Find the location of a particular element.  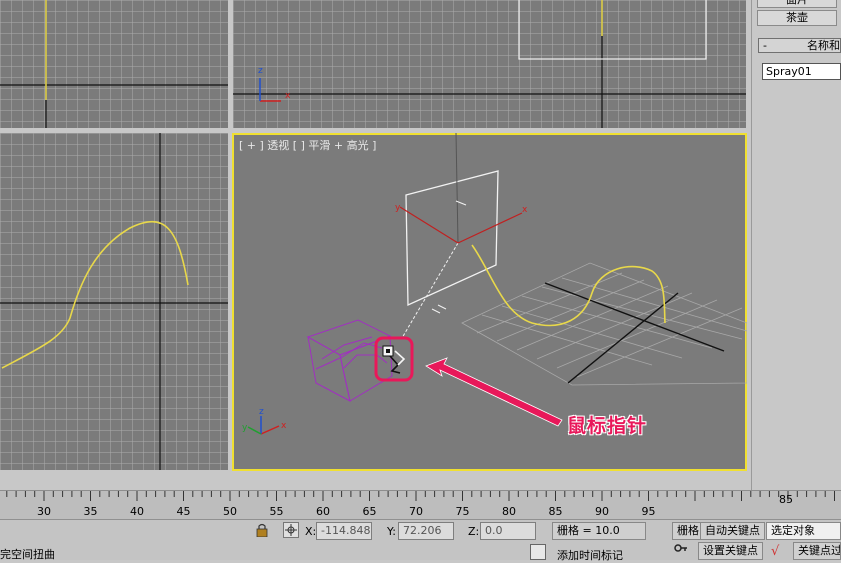

key-icon is located at coordinates (681, 549).